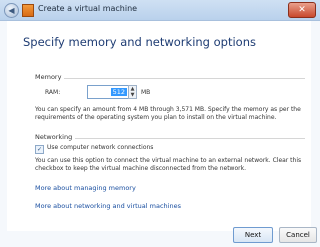 The height and width of the screenshot is (247, 320). Describe the element at coordinates (108, 92) in the screenshot. I see `ram-input: 512` at that location.